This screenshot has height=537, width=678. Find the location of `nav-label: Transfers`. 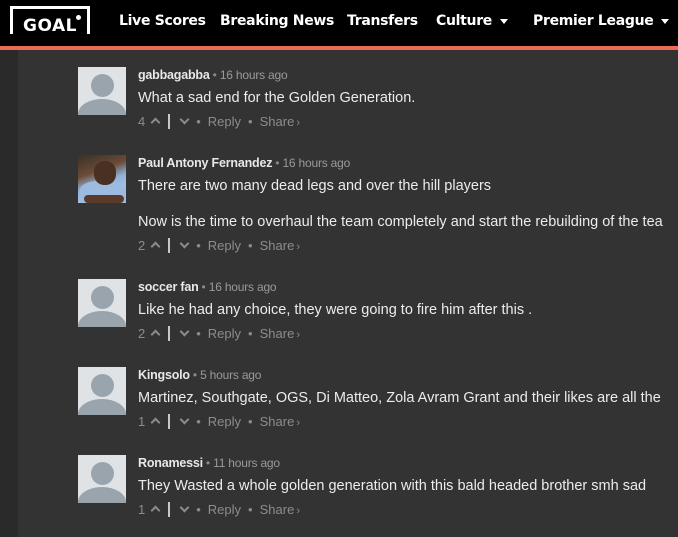

nav-label: Transfers is located at coordinates (382, 21).